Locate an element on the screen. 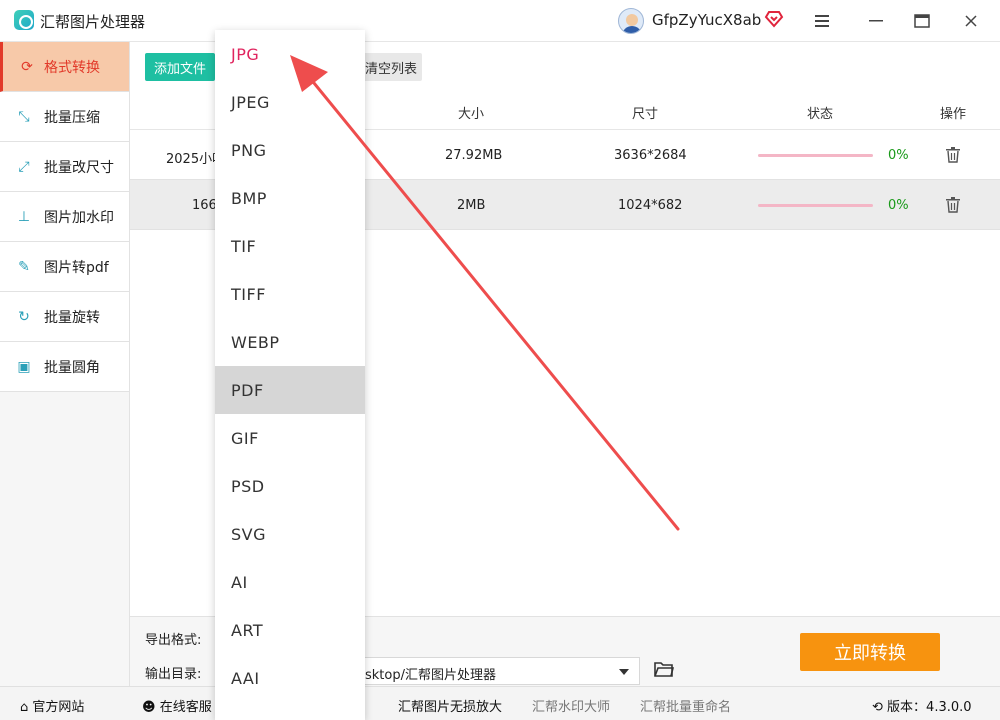 The width and height of the screenshot is (1000, 720). username: GfpZyYucX8ab is located at coordinates (706, 20).